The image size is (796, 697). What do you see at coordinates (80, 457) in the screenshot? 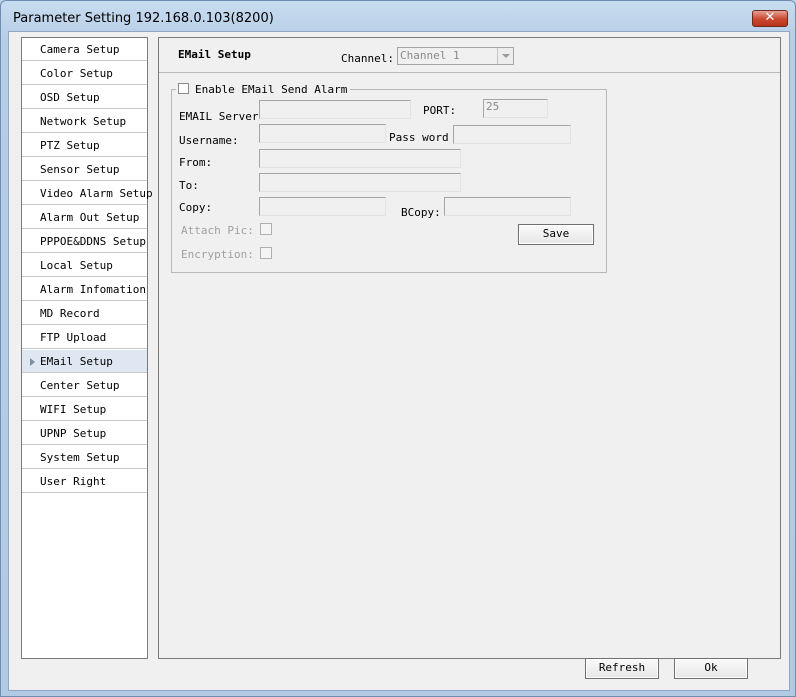
I see `sidebar-item-label: System Setup` at bounding box center [80, 457].